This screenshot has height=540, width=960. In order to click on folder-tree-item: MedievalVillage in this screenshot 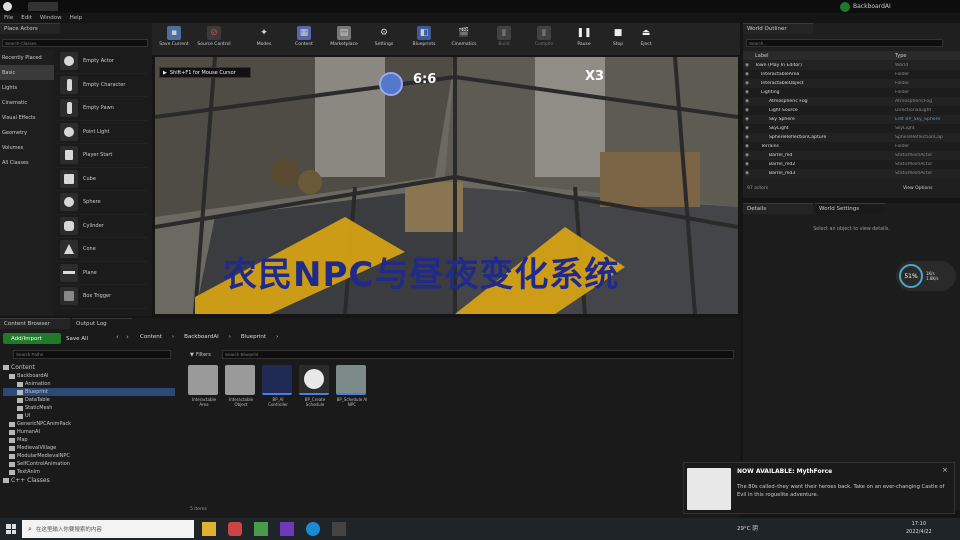, I will do `click(89, 448)`.